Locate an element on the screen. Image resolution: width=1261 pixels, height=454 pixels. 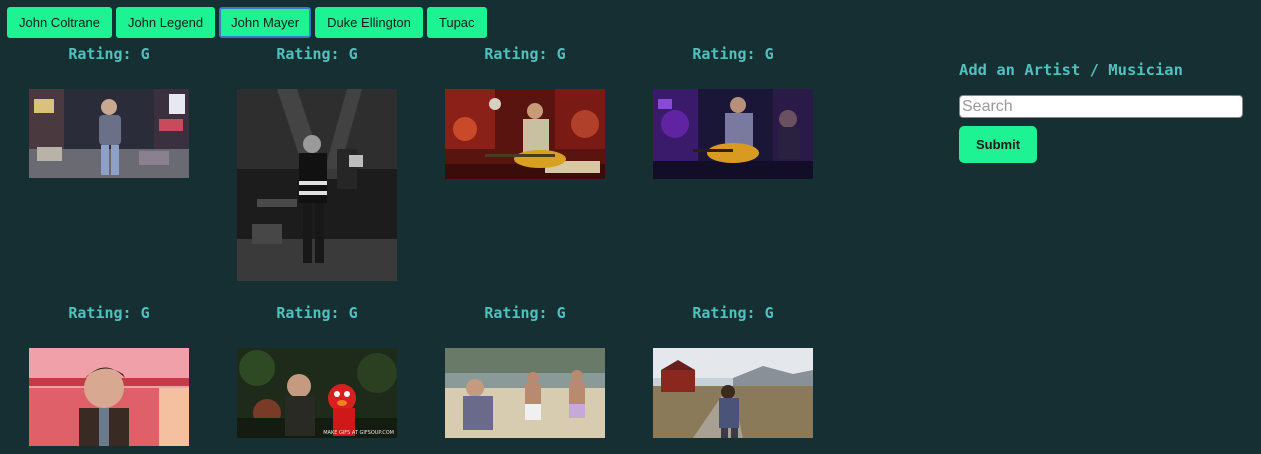
artist-button-john-mayer: John Mayer is located at coordinates (265, 22).